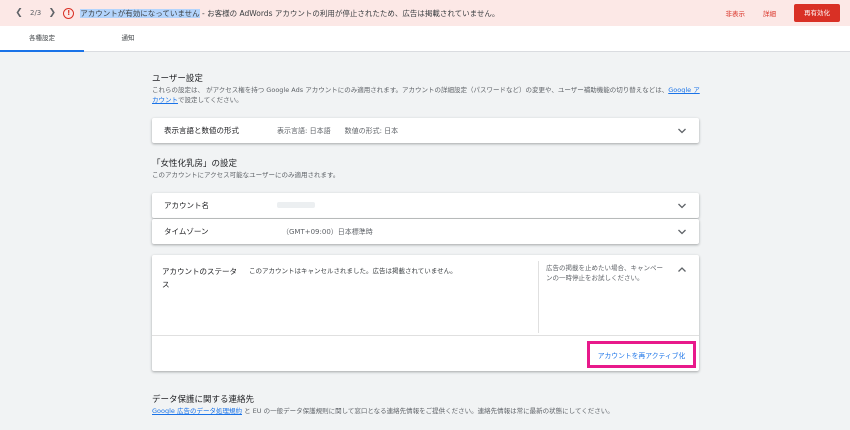 The image size is (850, 430). What do you see at coordinates (246, 175) in the screenshot?
I see `account-settings-description: このアカウントにアクセス可能なユーザーにのみ適用されます。` at bounding box center [246, 175].